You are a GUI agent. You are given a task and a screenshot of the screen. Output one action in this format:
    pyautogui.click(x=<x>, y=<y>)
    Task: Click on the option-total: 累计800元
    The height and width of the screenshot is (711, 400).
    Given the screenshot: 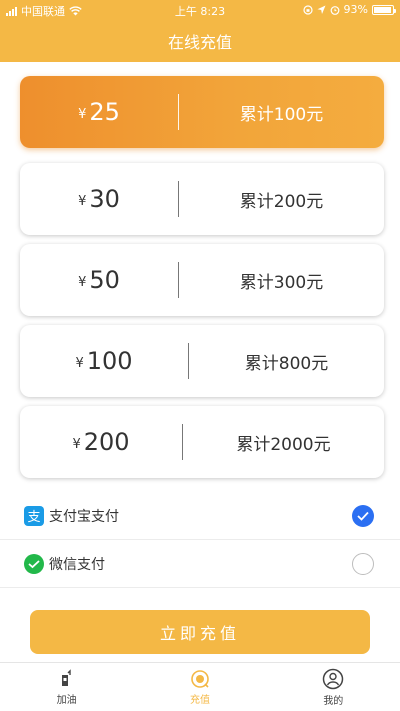 What is the action you would take?
    pyautogui.click(x=286, y=363)
    